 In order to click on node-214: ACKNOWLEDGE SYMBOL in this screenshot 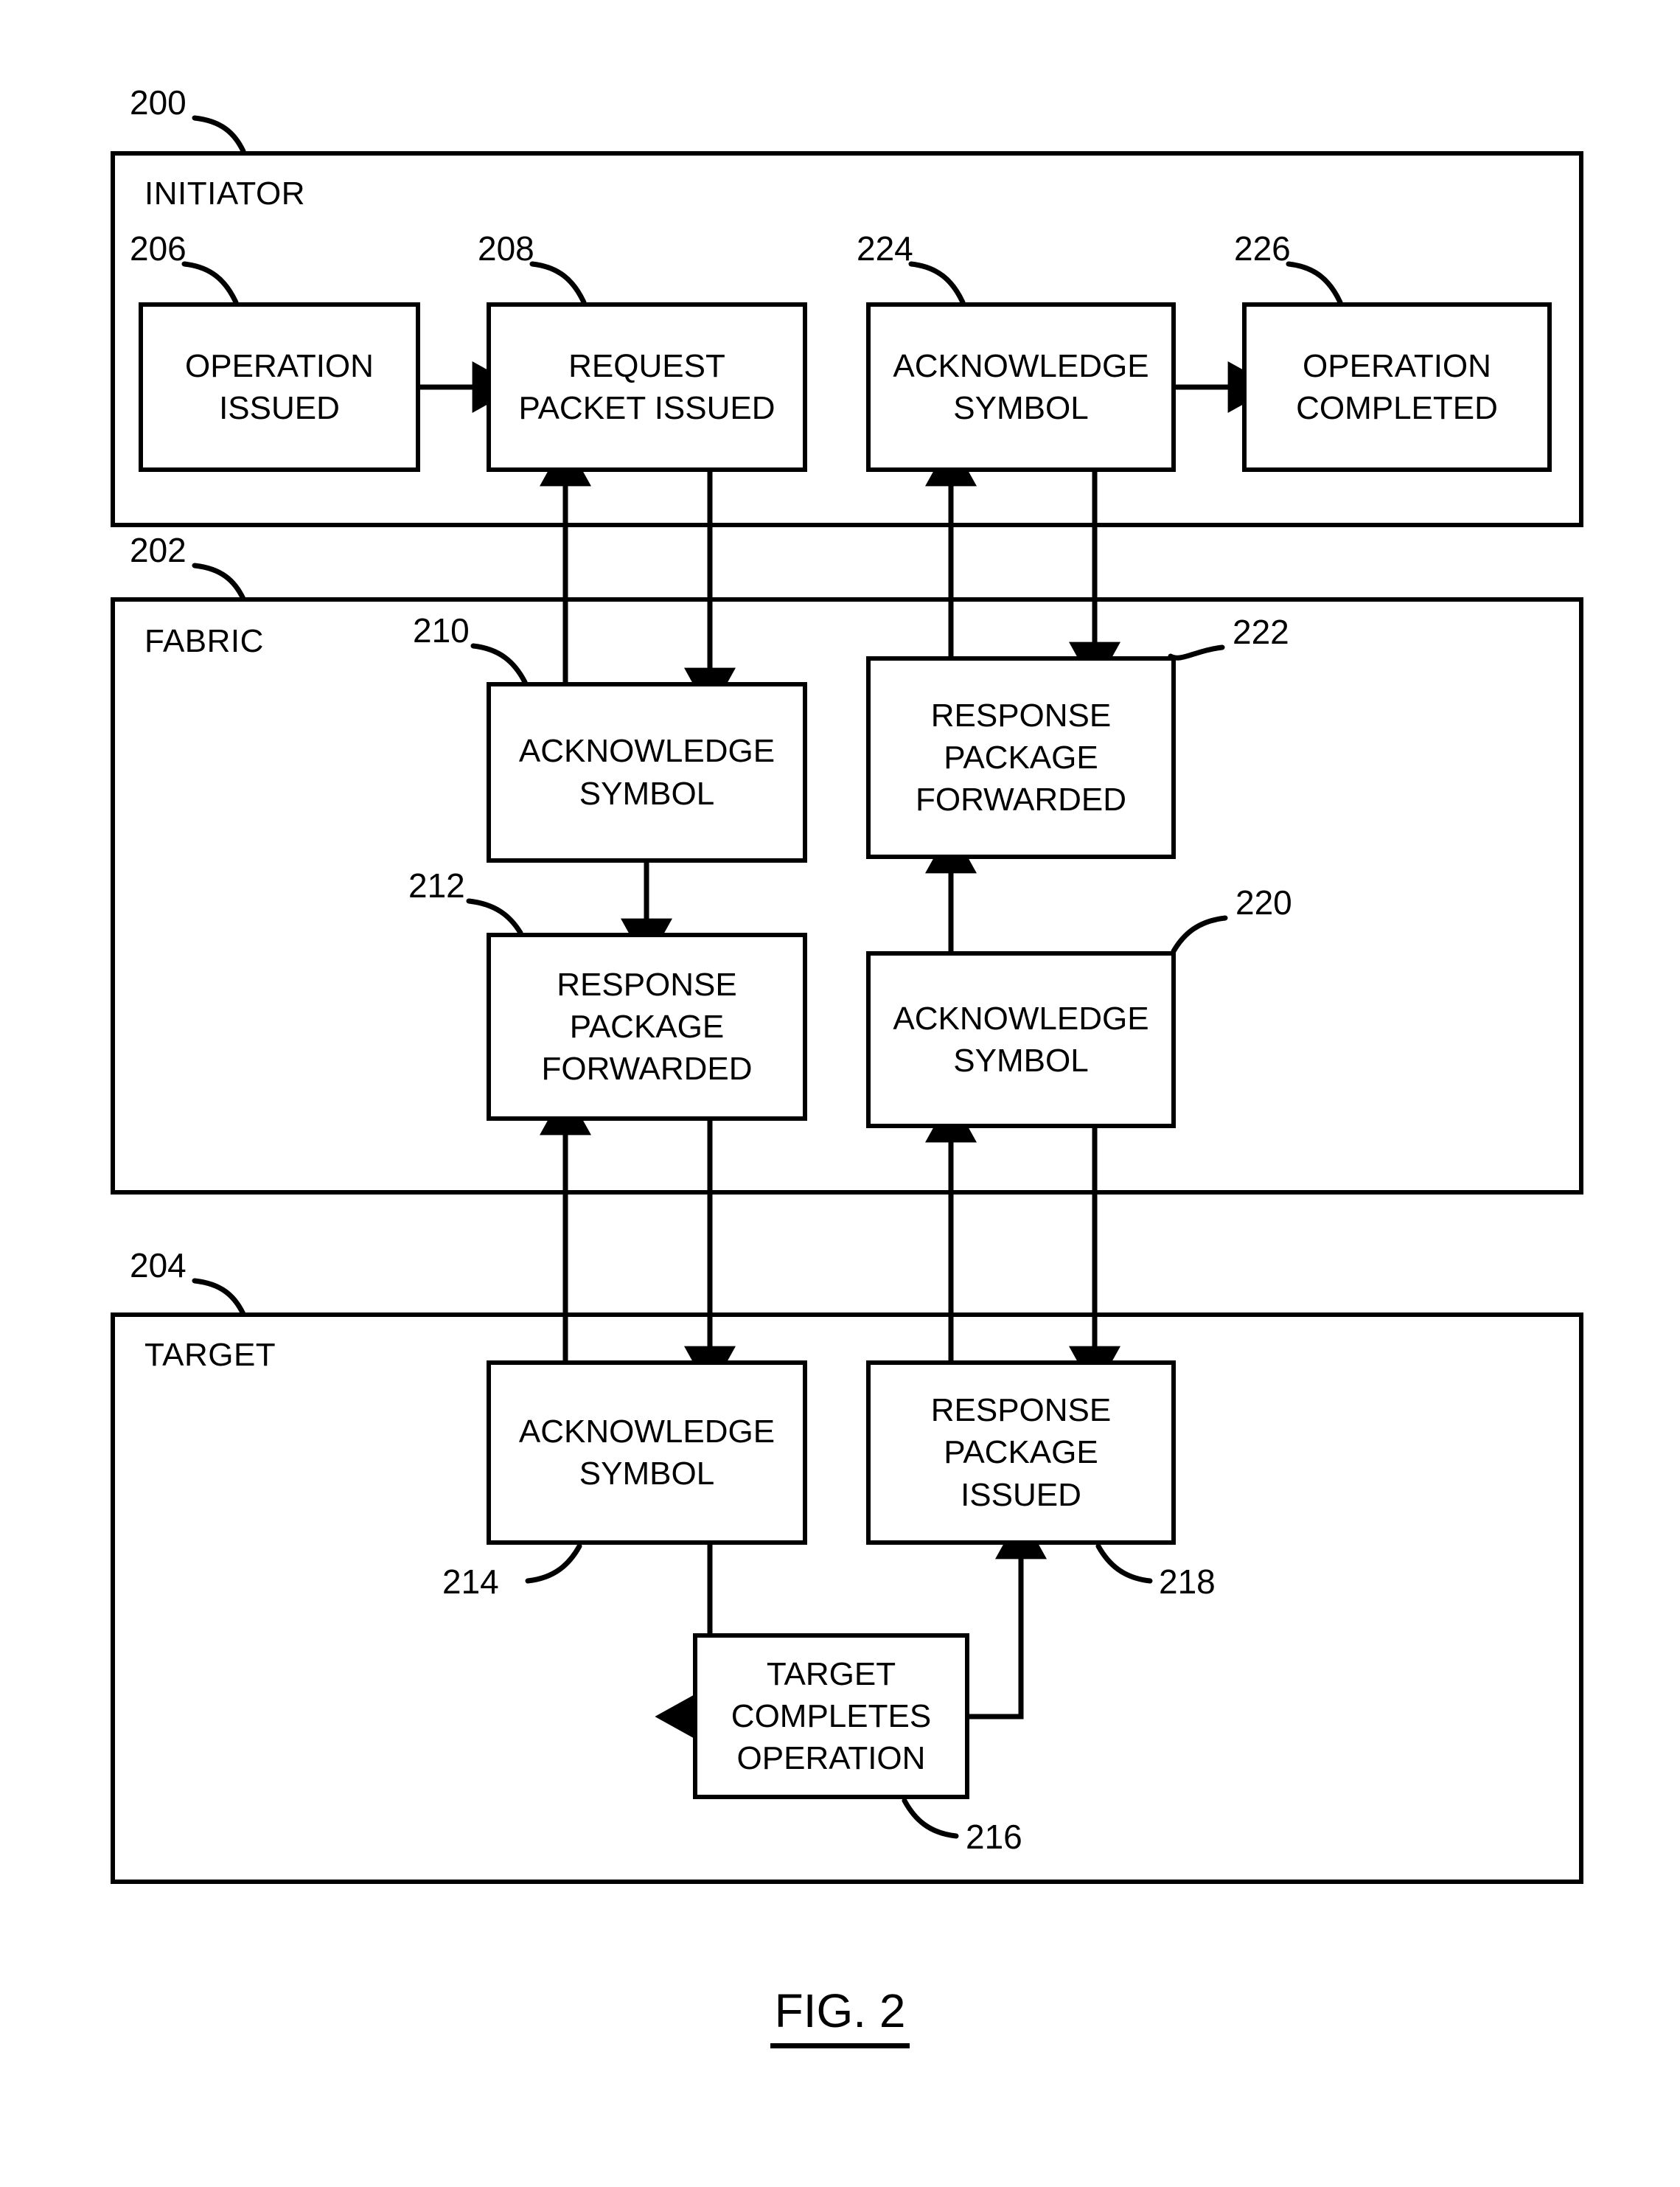, I will do `click(647, 1452)`.